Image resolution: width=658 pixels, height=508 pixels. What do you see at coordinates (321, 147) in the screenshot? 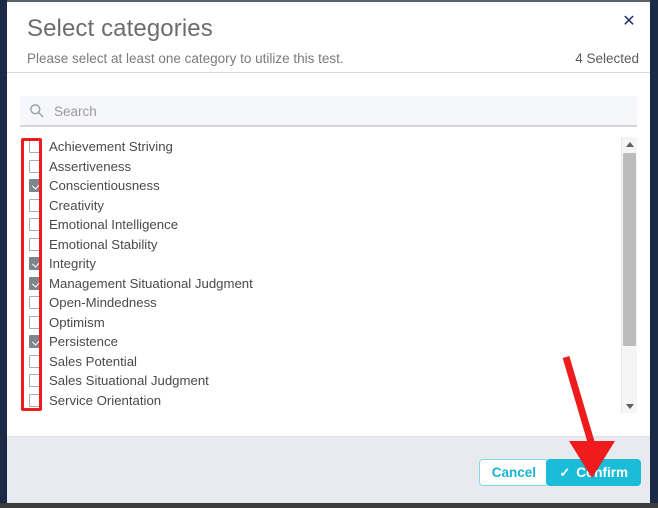
I see `list-item: Achievement Striving` at bounding box center [321, 147].